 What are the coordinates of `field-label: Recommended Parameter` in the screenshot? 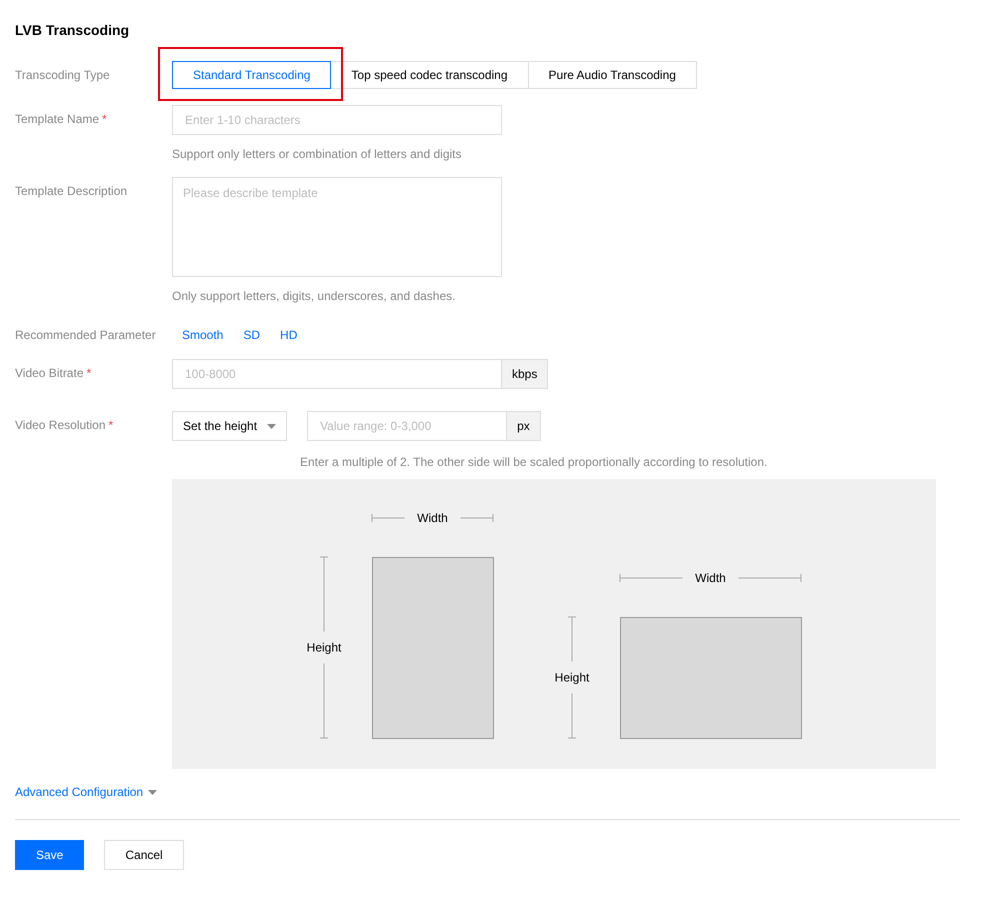 It's located at (85, 335).